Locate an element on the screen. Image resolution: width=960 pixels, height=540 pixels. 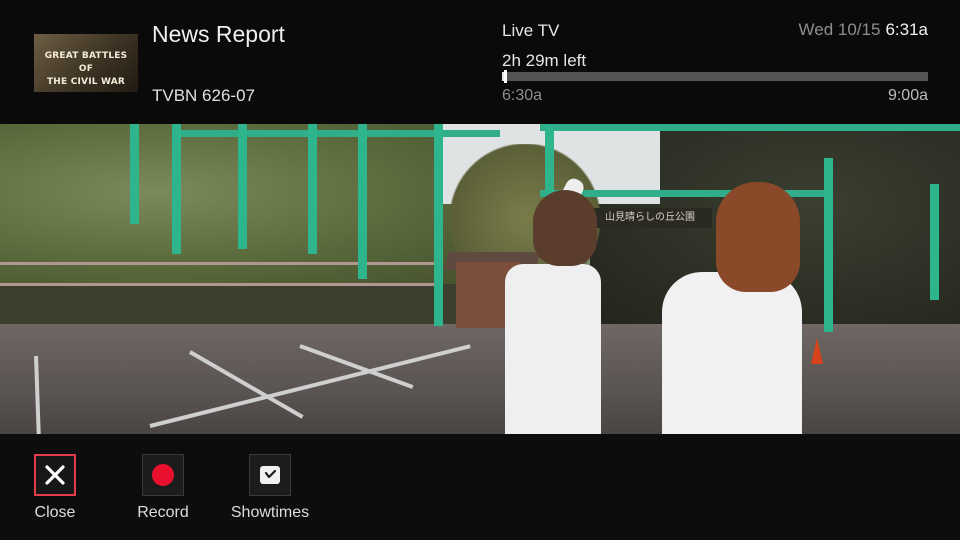
showtimes-button-box is located at coordinates (270, 475).